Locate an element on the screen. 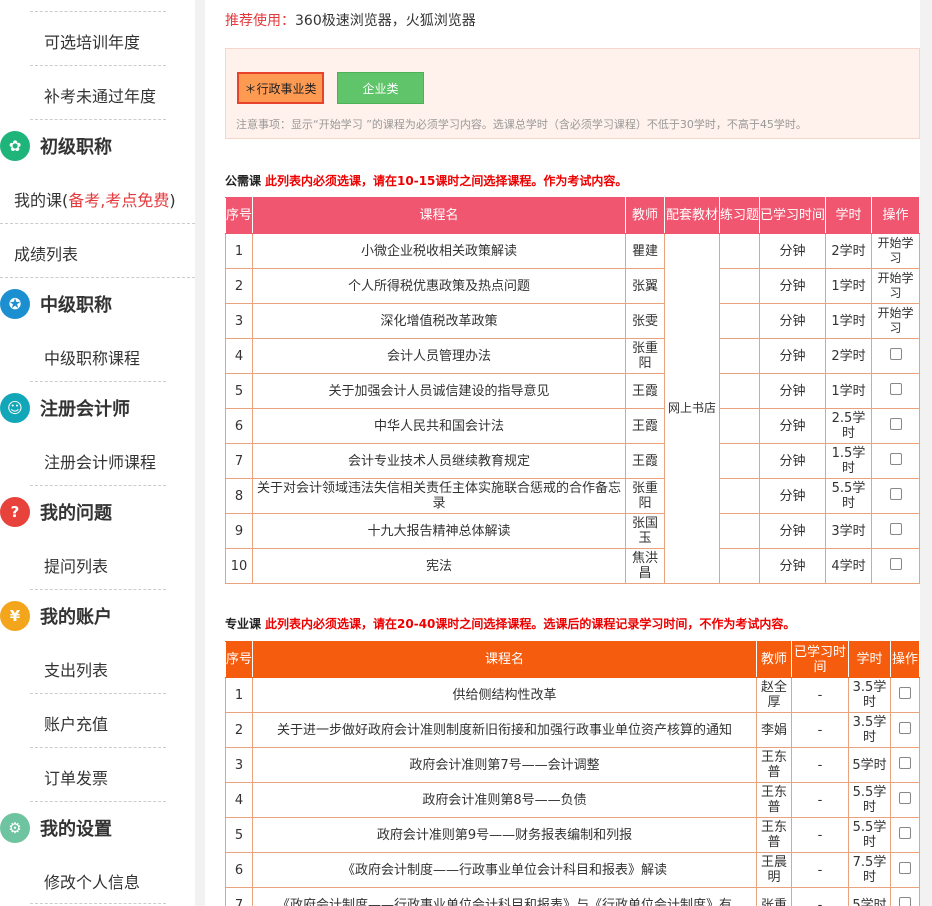 Image resolution: width=932 pixels, height=906 pixels. tab-enterprise-category: 企业类 is located at coordinates (380, 88).